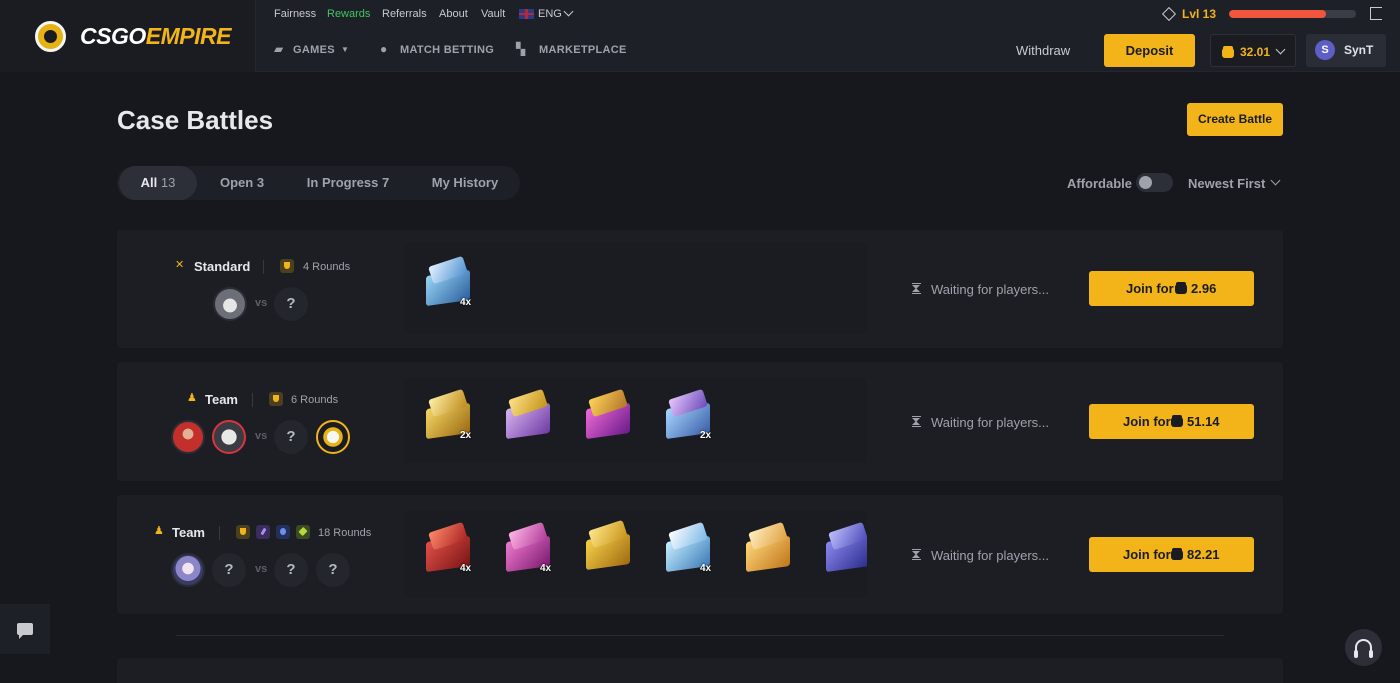  What do you see at coordinates (521, 49) in the screenshot?
I see `cart-icon: ▚` at bounding box center [521, 49].